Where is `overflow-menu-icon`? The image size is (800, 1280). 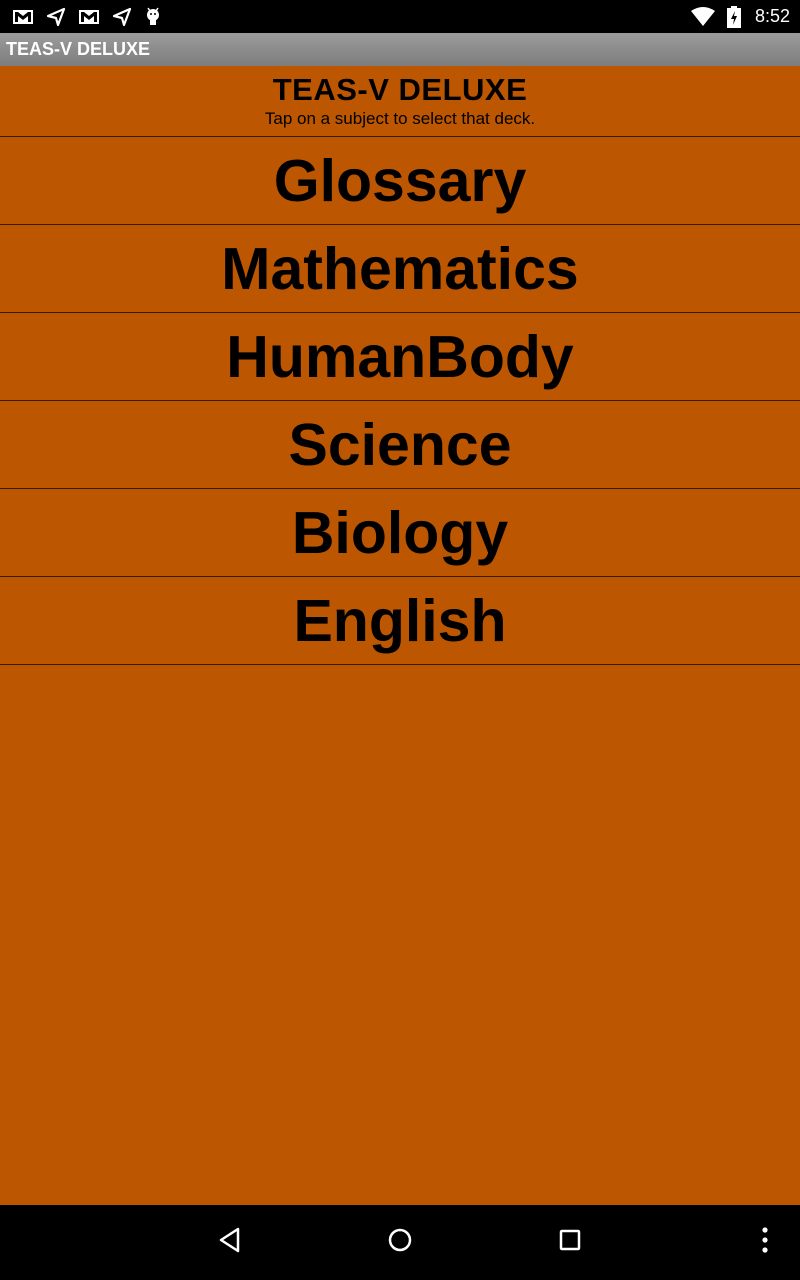
overflow-menu-icon is located at coordinates (765, 1242).